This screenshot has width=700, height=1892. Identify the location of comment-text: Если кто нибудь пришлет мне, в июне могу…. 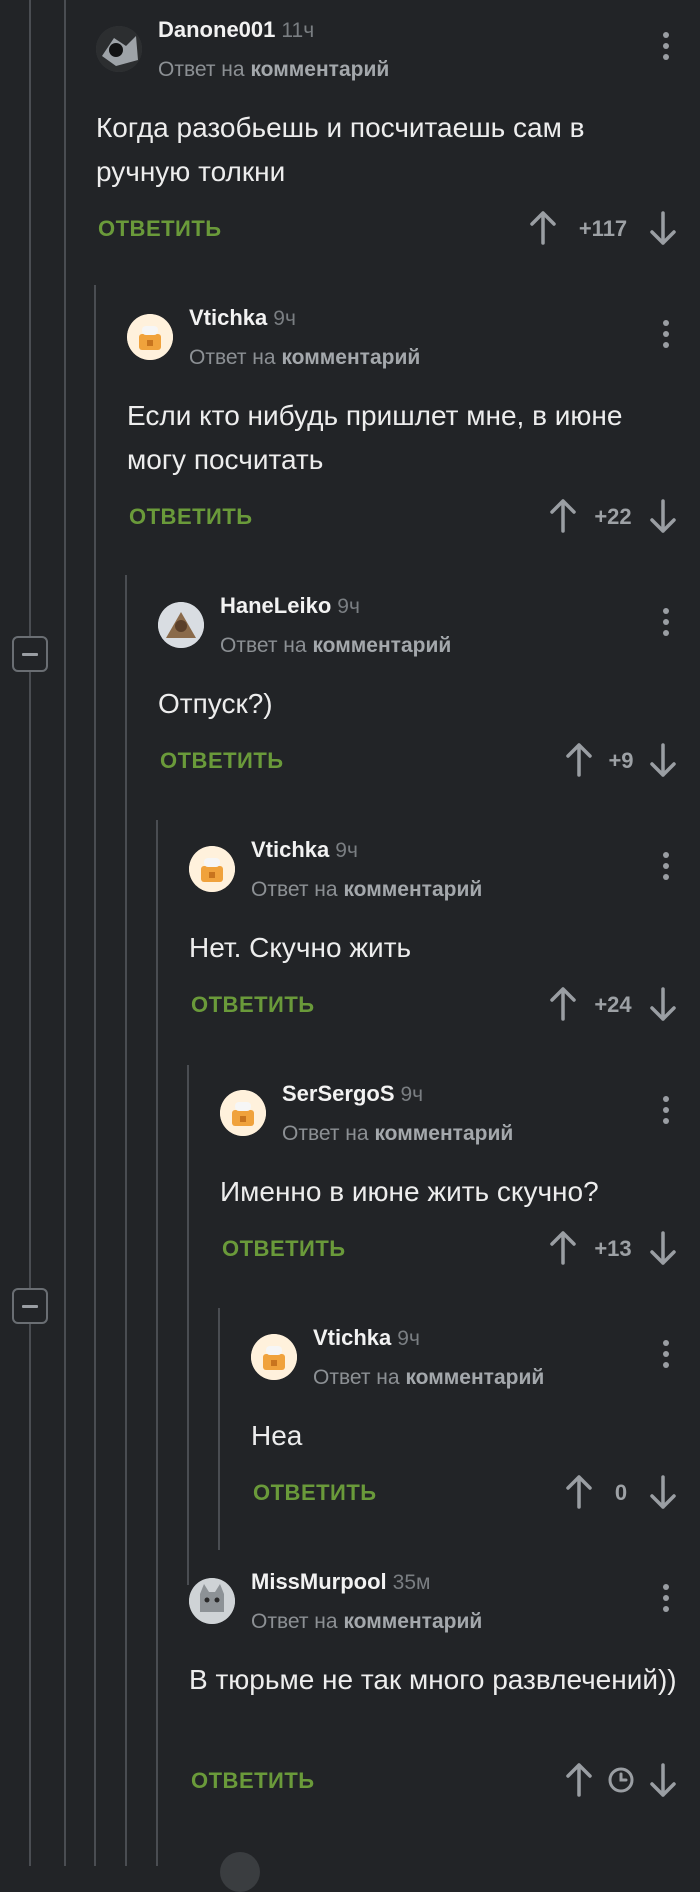
(375, 437).